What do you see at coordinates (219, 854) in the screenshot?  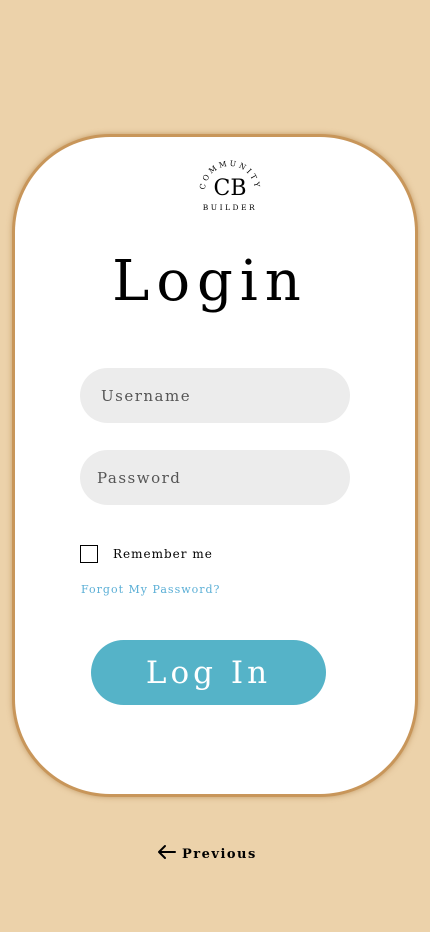 I see `previous-label: Previous` at bounding box center [219, 854].